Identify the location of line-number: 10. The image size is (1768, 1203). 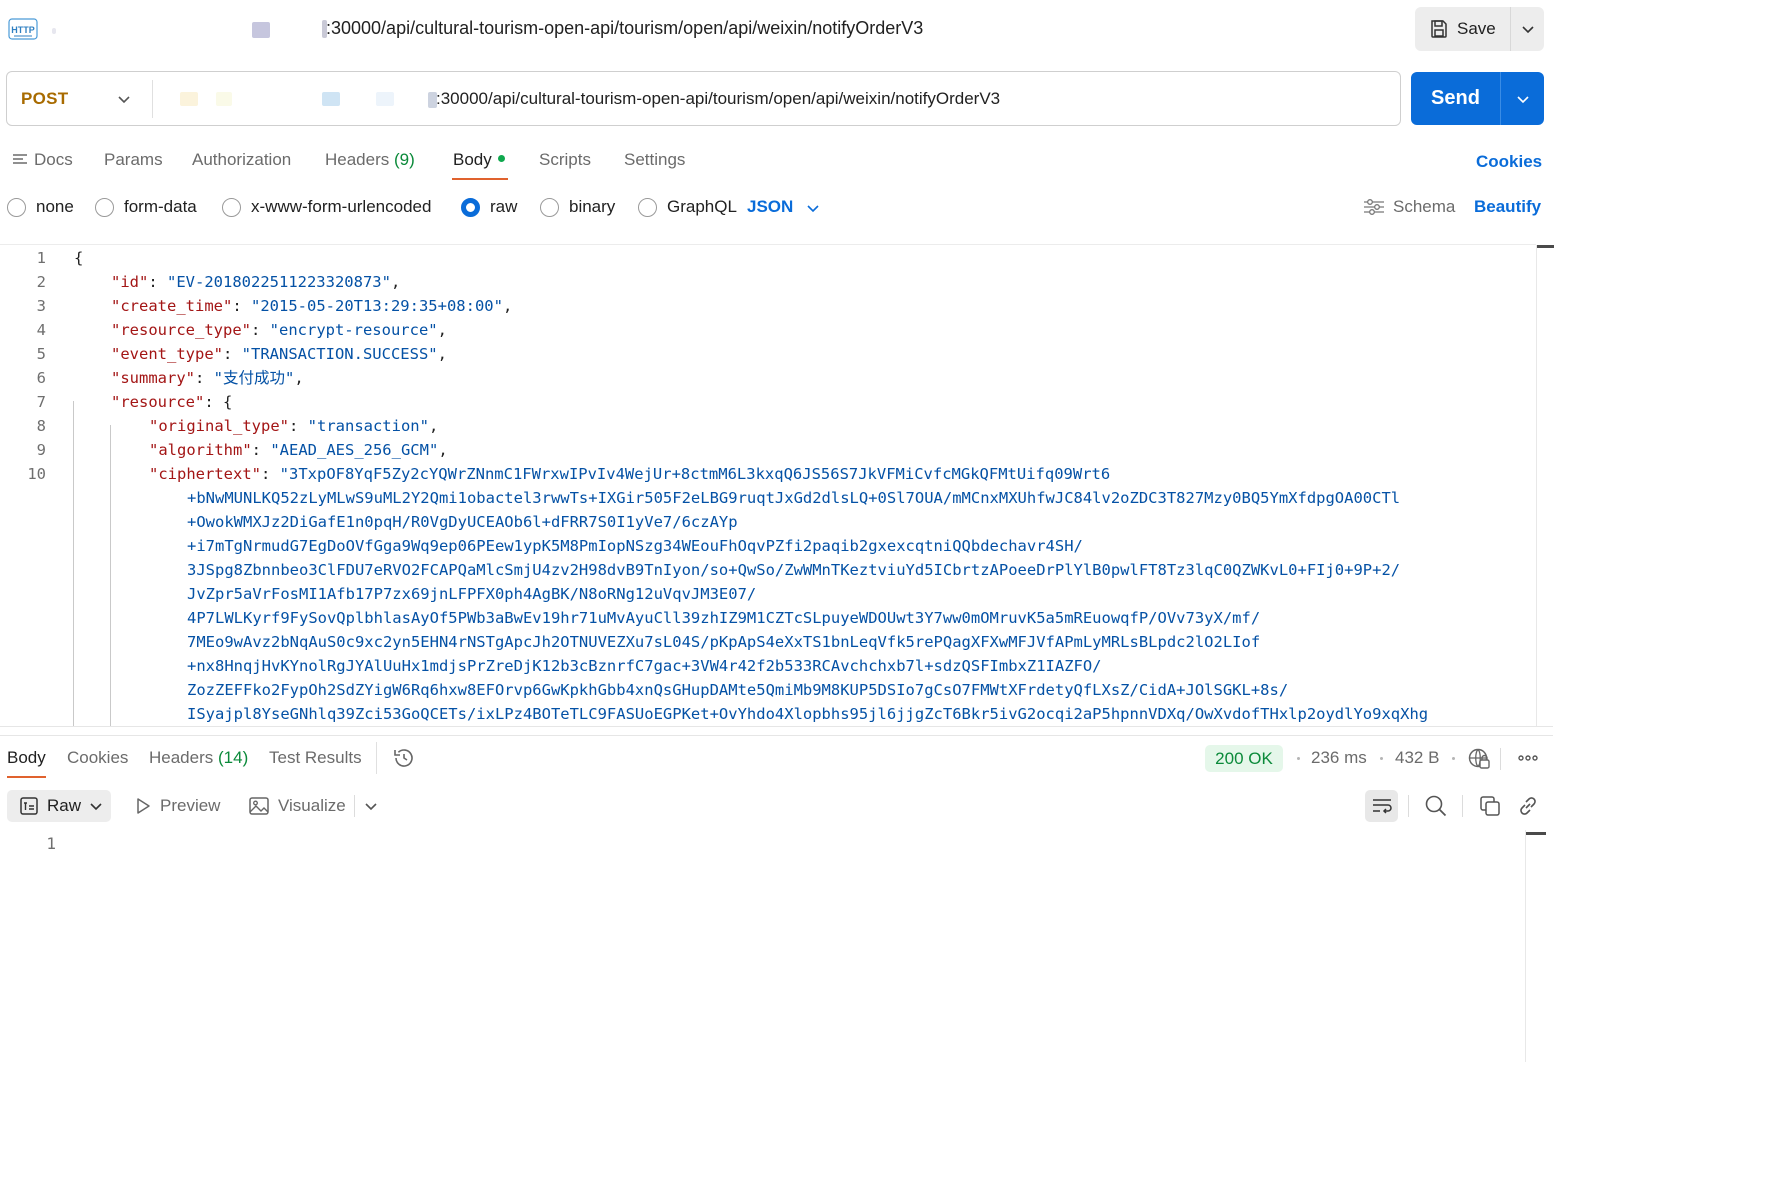
(36, 474).